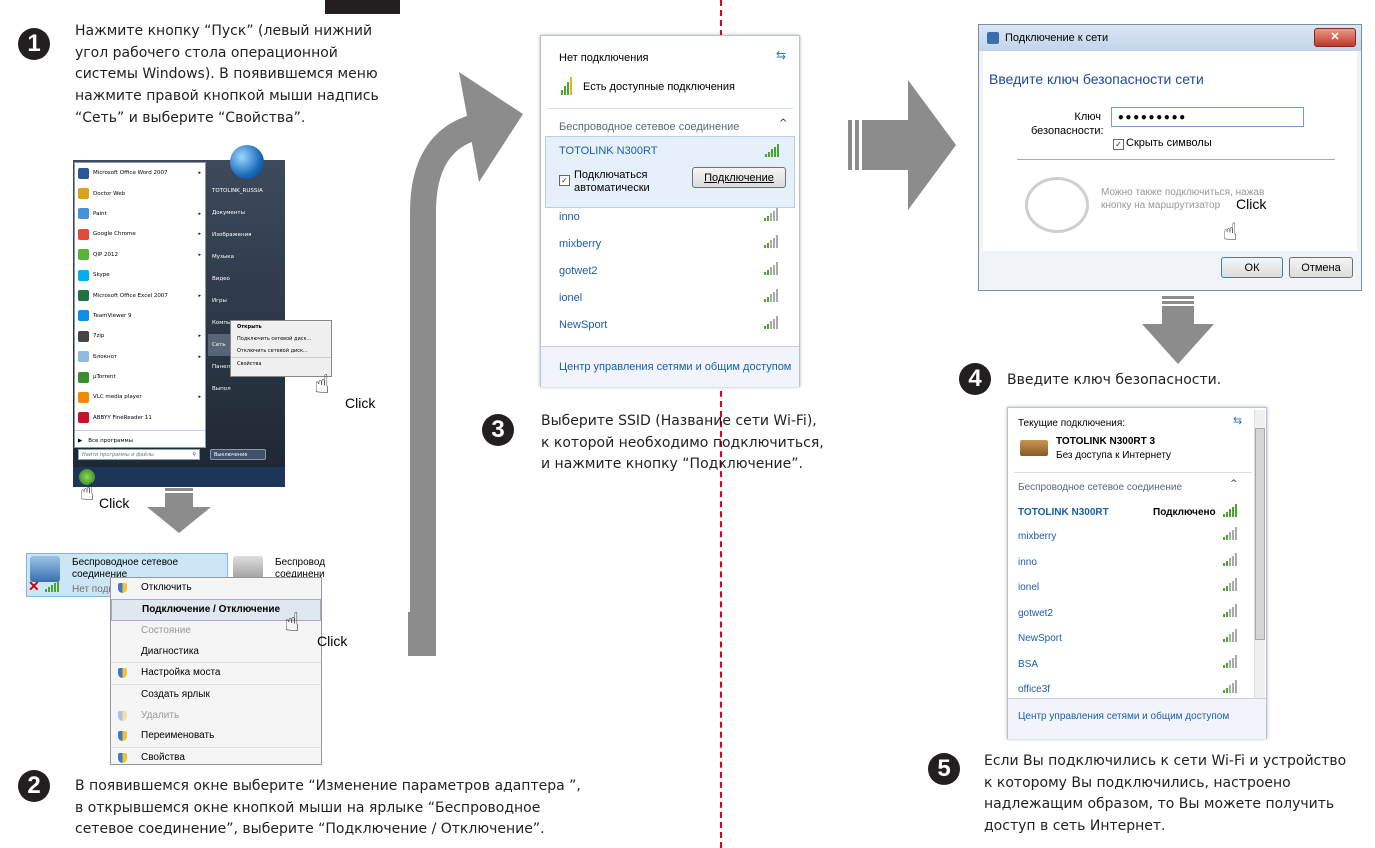  I want to click on divider, so click(1176, 159).